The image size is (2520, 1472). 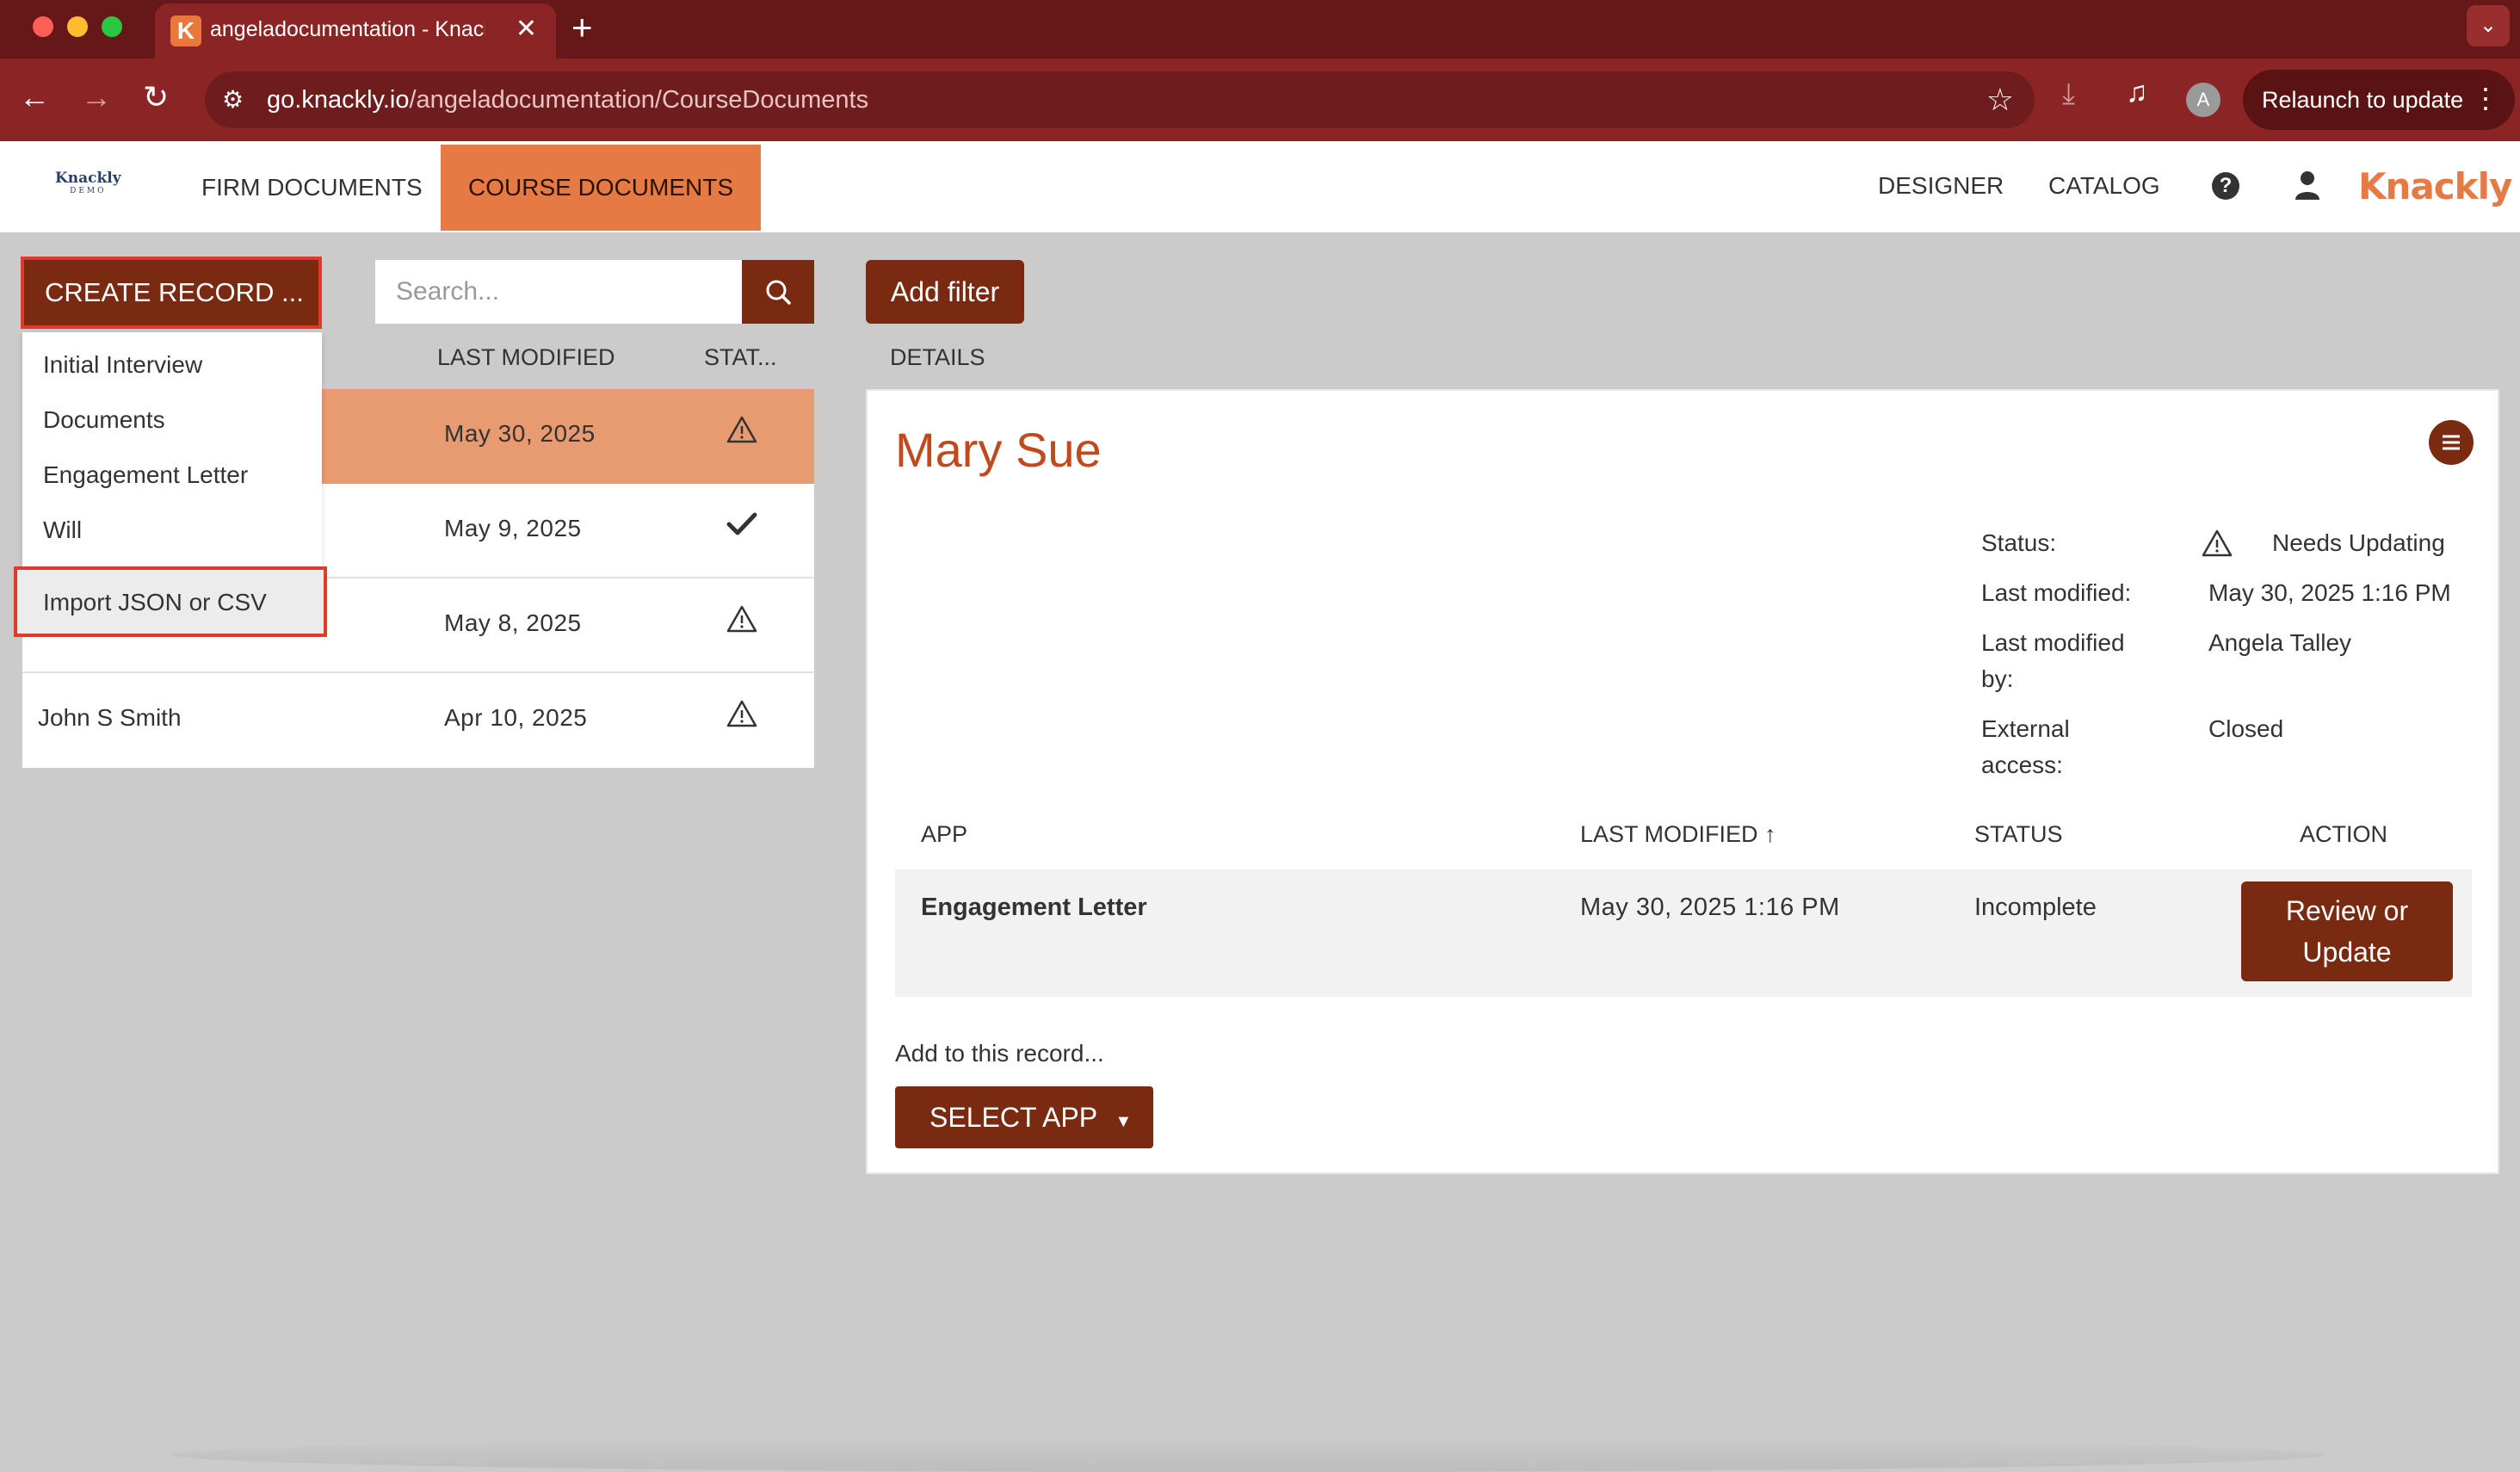 I want to click on tab-title: angeladocumentation - Knackly, so click(x=348, y=29).